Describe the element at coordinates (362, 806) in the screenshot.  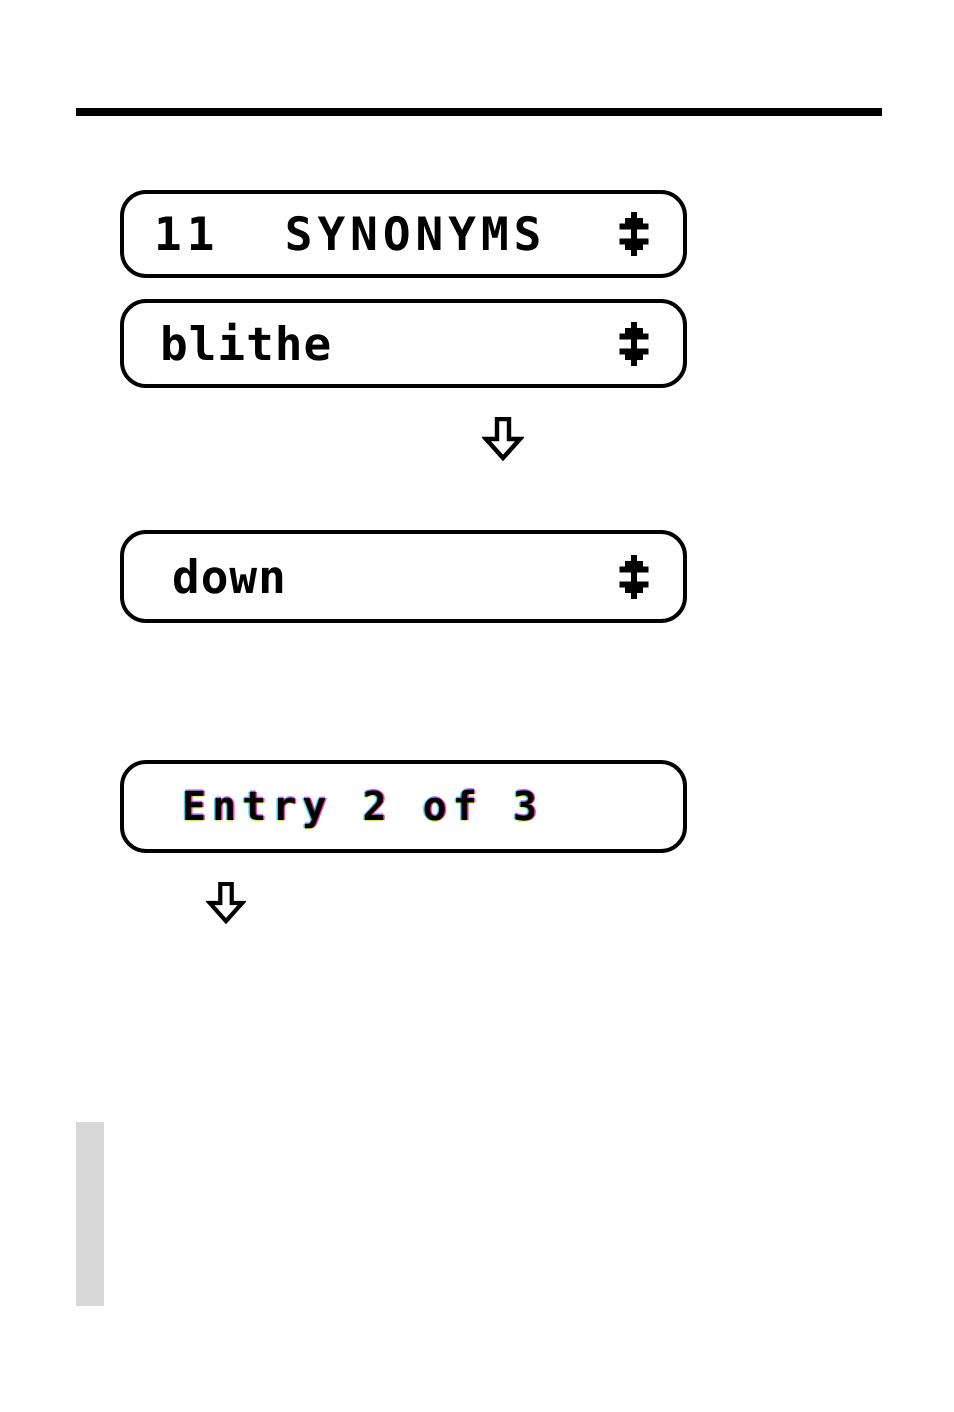
I see `lcd-text-entry-counter: Entry 2 of 3` at that location.